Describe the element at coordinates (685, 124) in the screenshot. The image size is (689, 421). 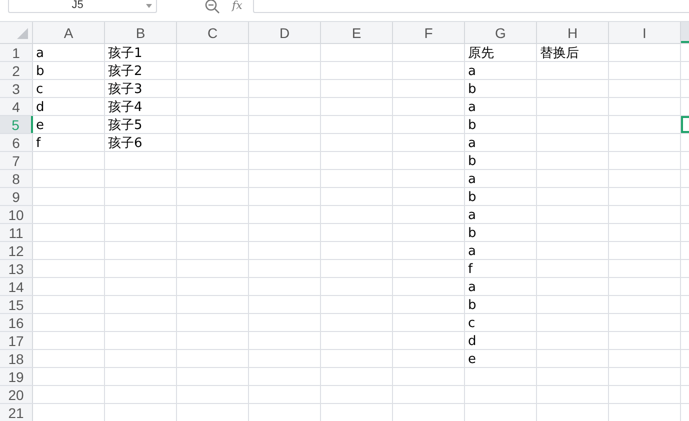
I see `selected-cell` at that location.